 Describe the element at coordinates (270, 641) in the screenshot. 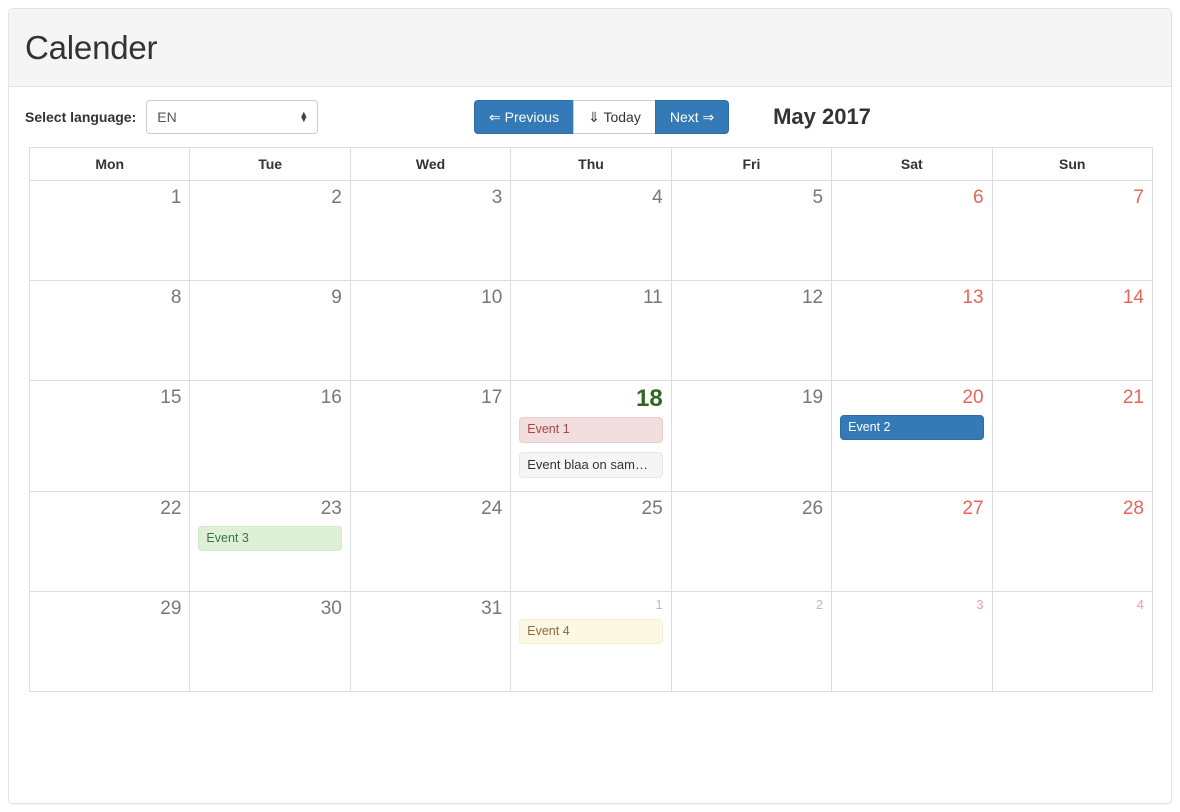

I see `calendar-day-cell: 30` at that location.